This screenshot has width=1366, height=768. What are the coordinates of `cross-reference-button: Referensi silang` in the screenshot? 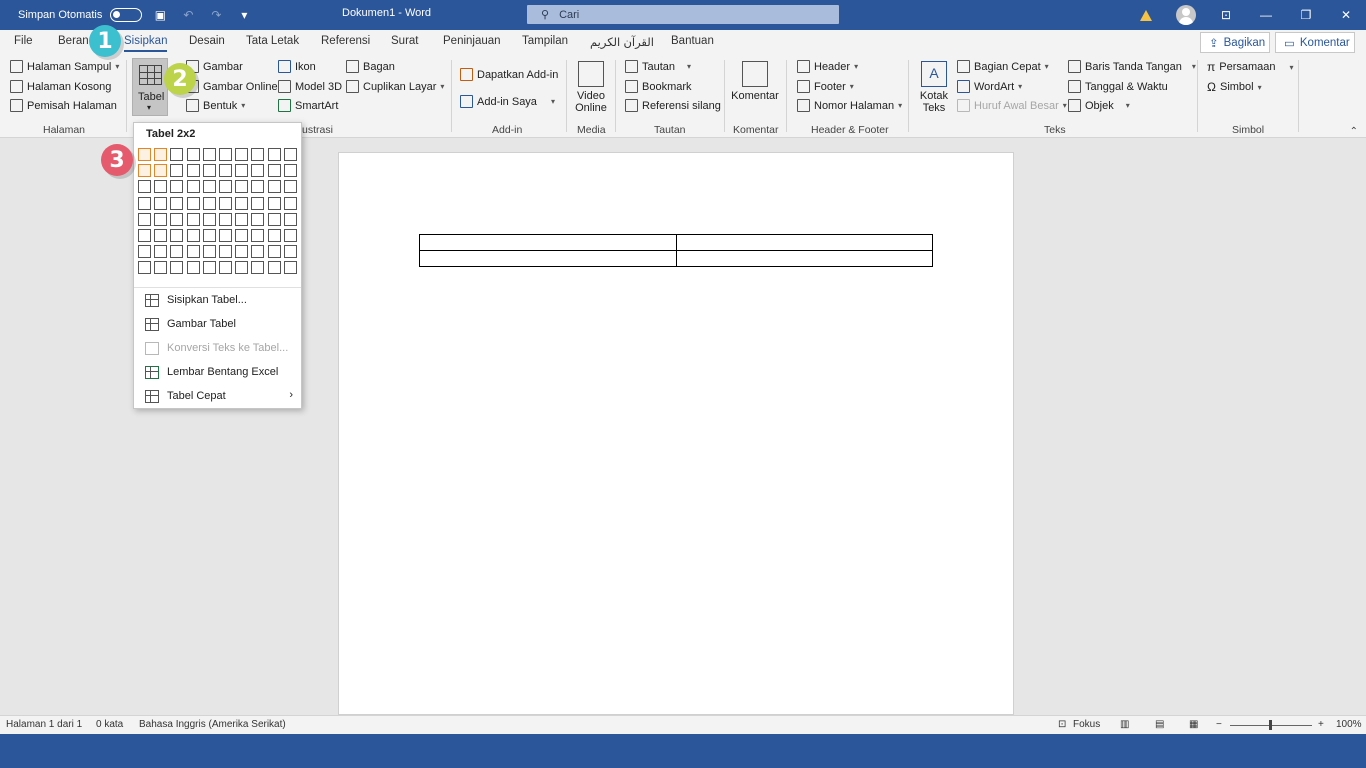 It's located at (673, 105).